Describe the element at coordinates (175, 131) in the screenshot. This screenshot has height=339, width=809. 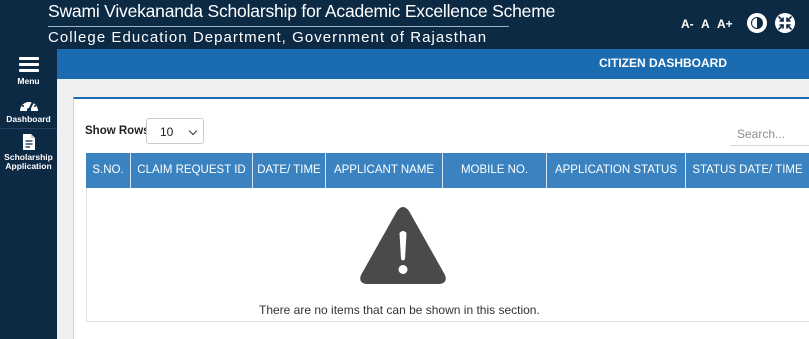
I see `show-rows-select: 10` at that location.